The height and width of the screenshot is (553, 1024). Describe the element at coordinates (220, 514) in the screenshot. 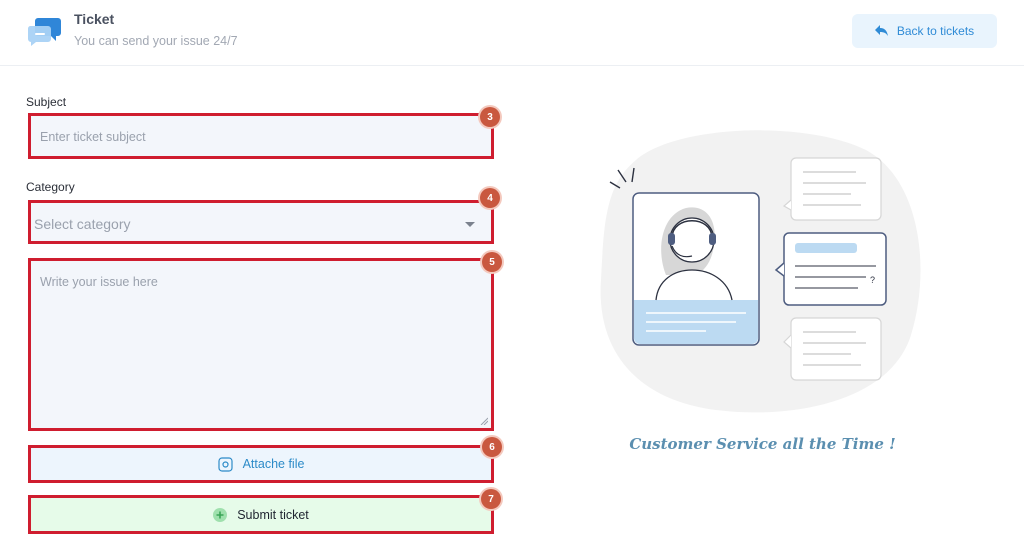

I see `plus-icon` at that location.